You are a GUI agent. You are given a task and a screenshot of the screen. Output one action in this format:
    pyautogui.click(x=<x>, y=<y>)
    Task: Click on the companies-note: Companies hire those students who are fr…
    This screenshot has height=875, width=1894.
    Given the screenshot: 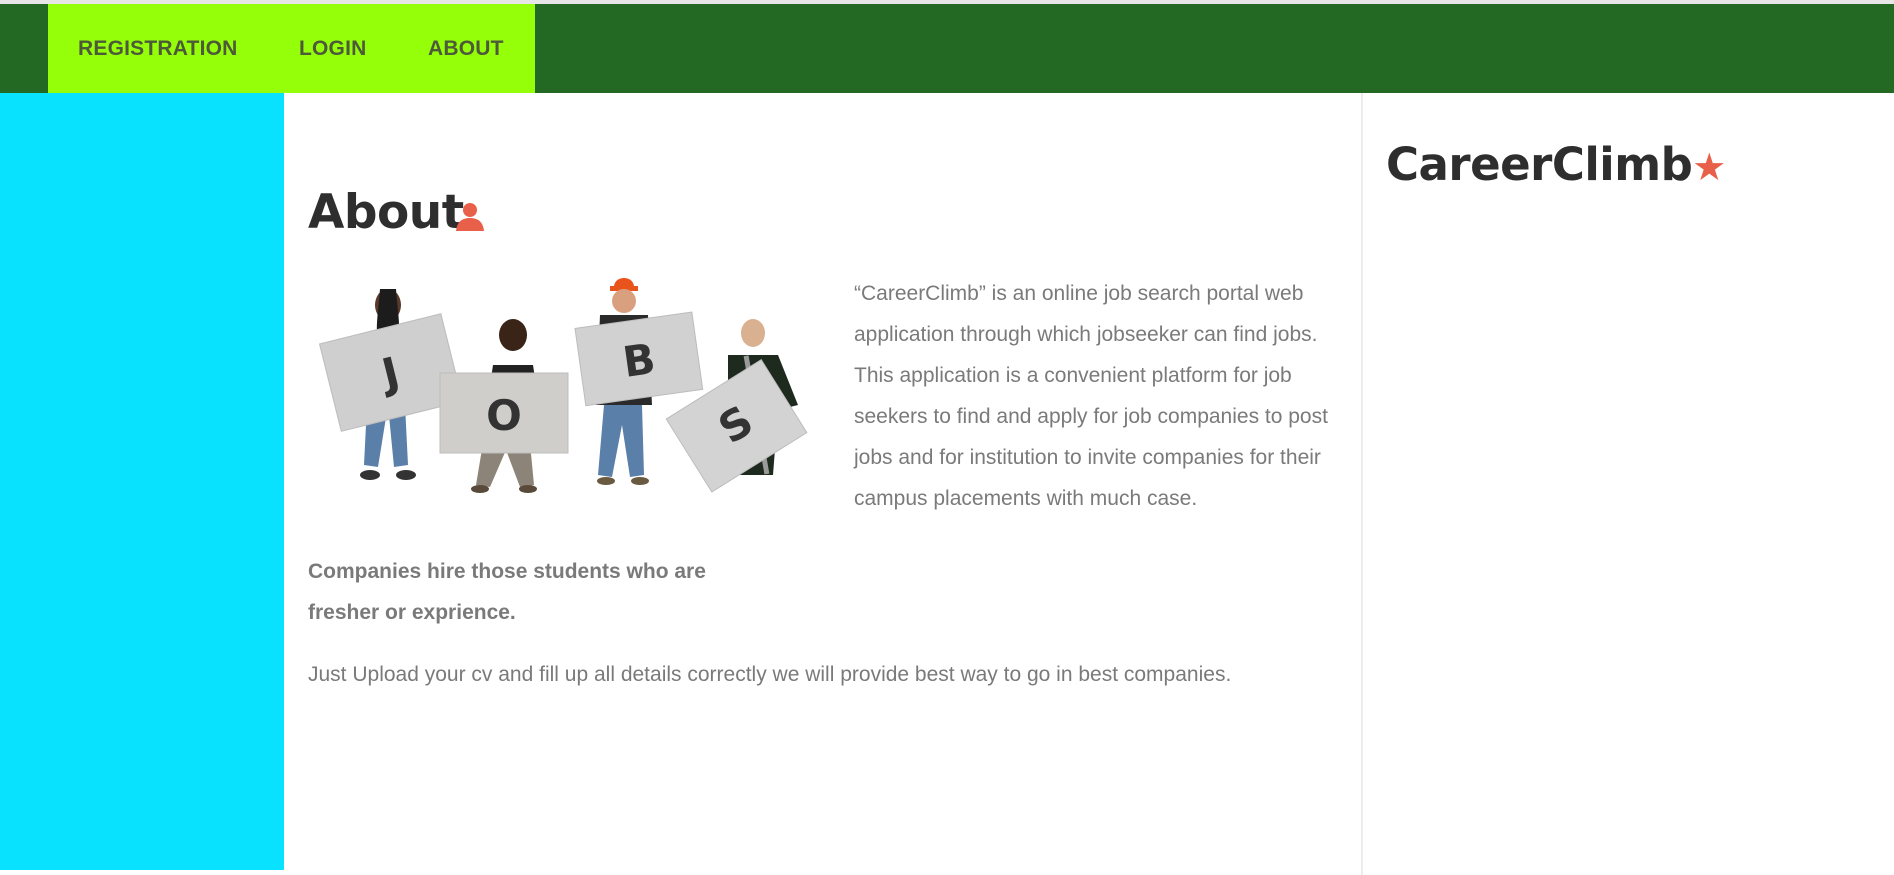 What is the action you would take?
    pyautogui.click(x=507, y=592)
    